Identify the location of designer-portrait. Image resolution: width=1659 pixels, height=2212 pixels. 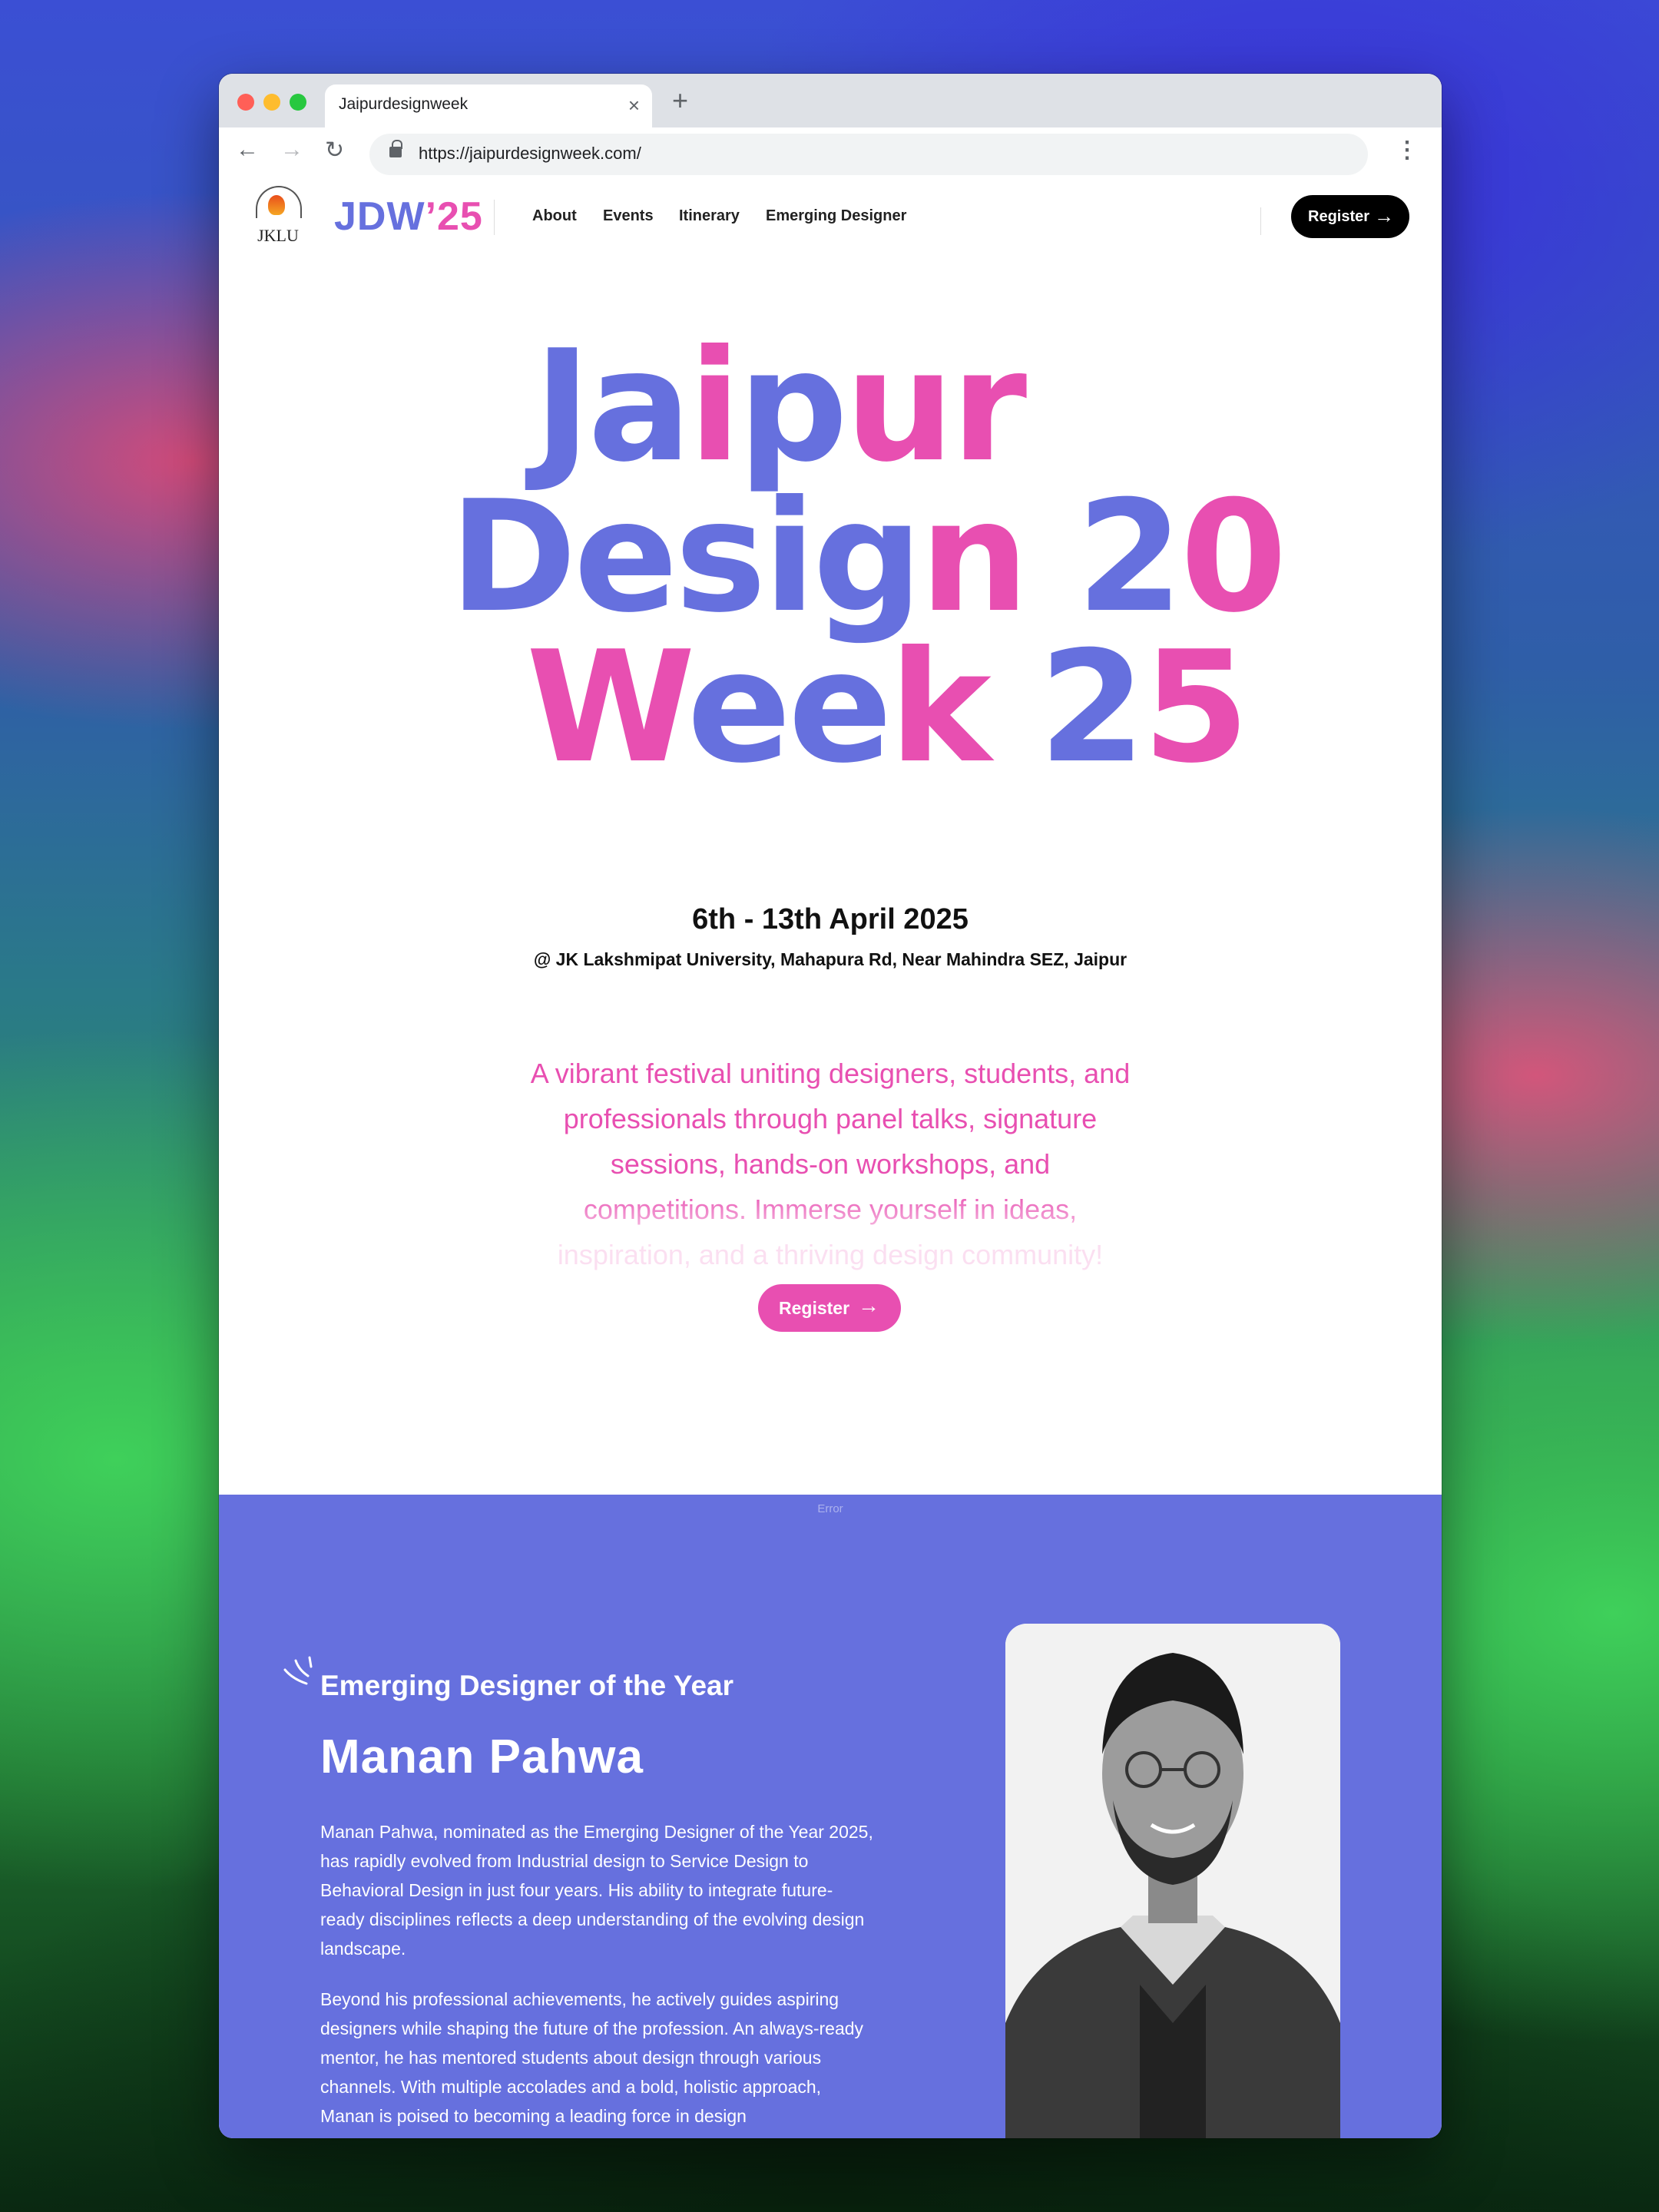
(1173, 1881).